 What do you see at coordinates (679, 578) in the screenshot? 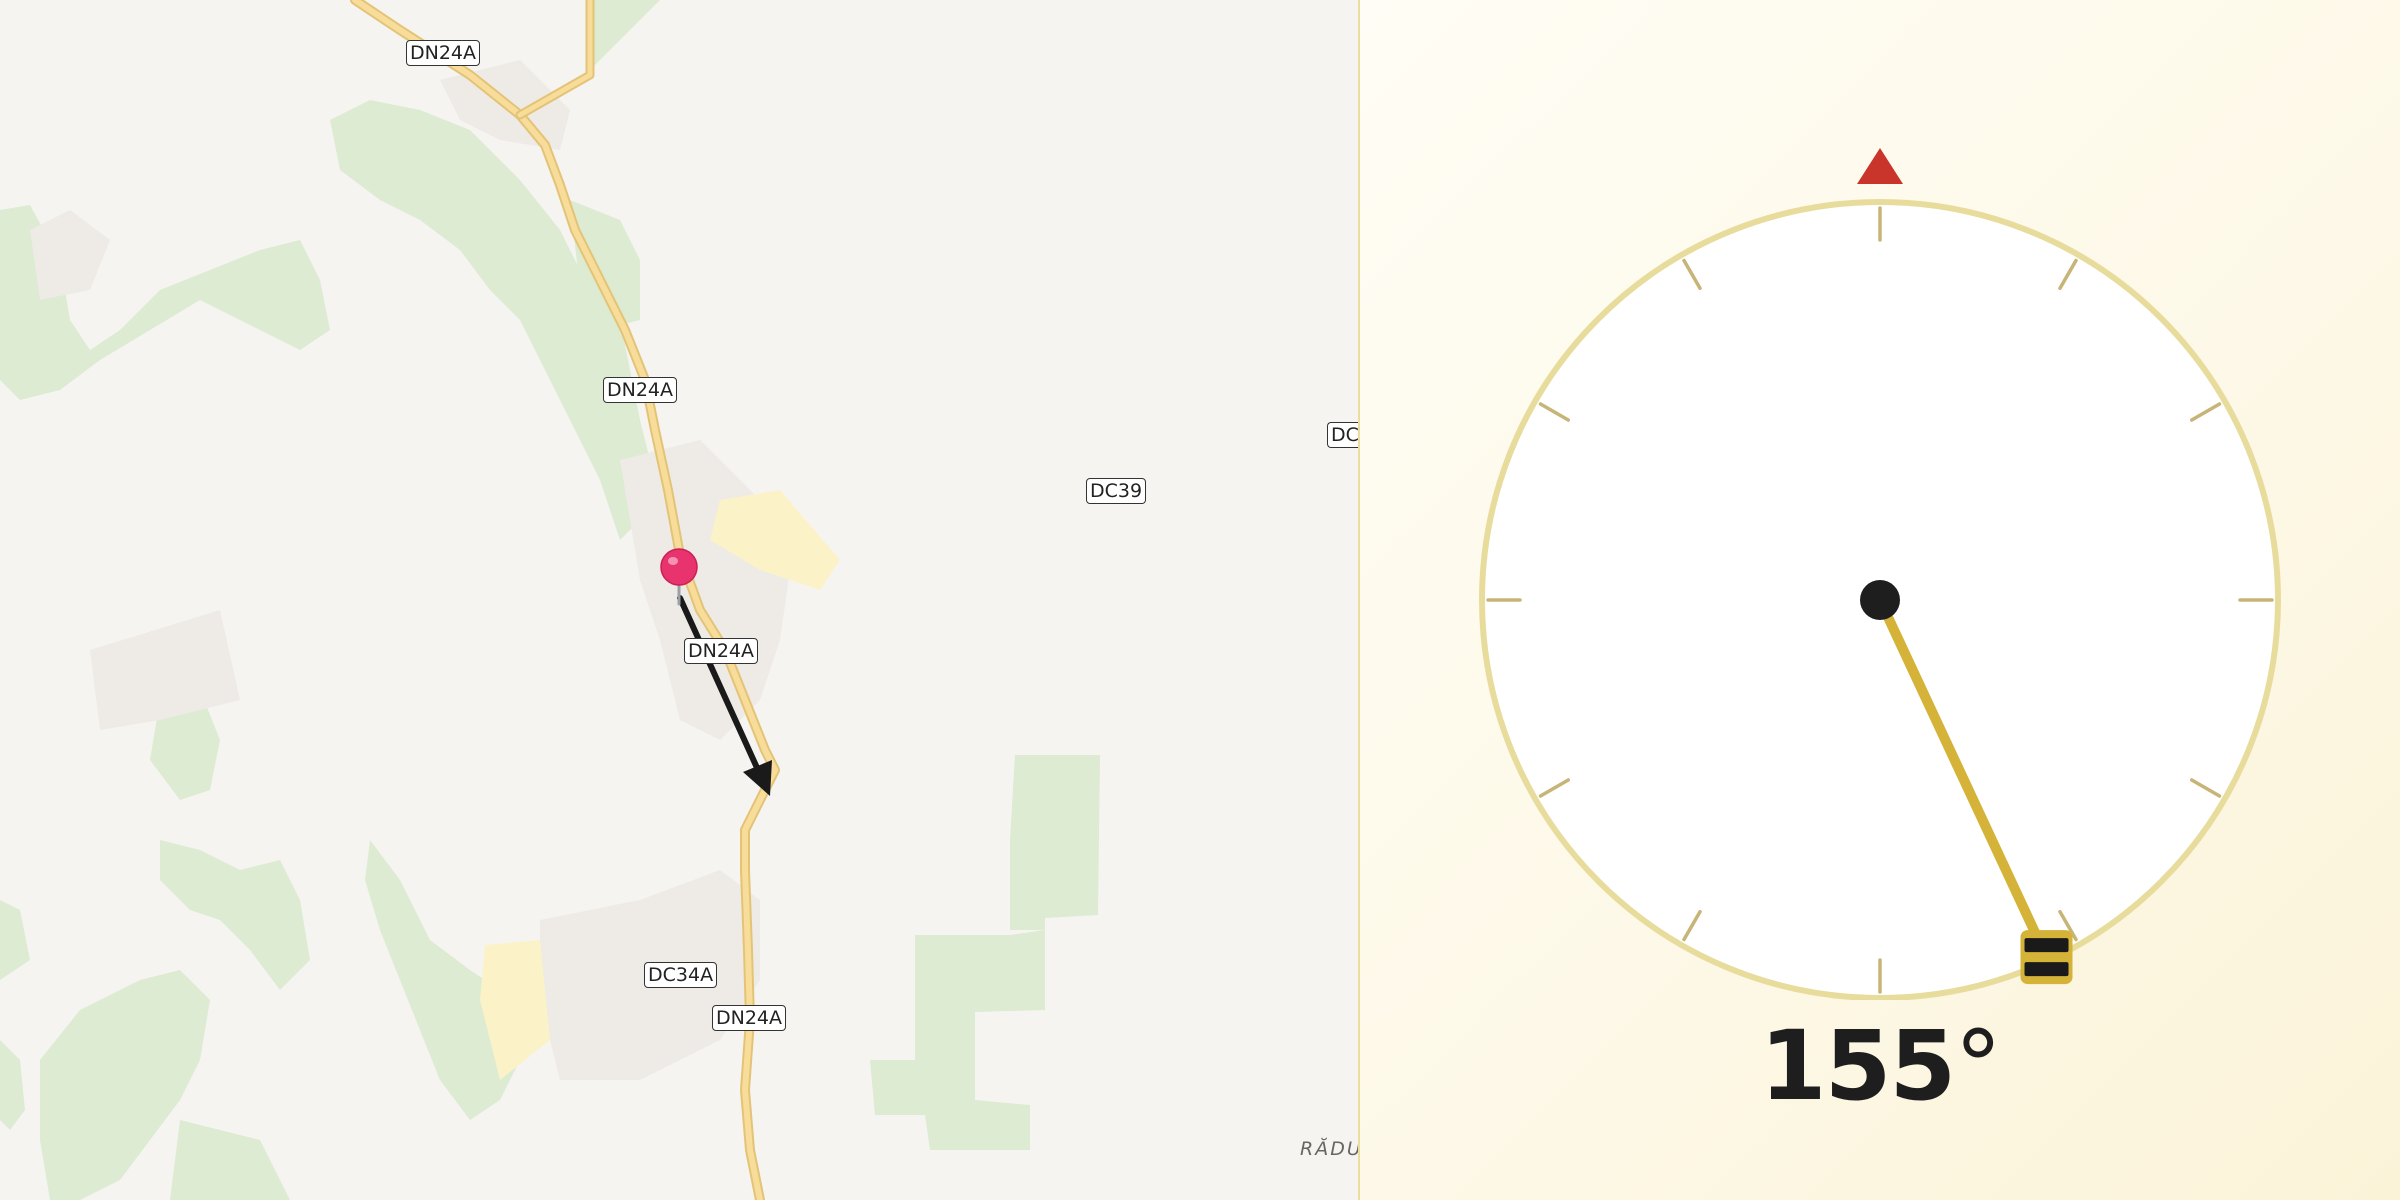
I see `location-pin-icon` at bounding box center [679, 578].